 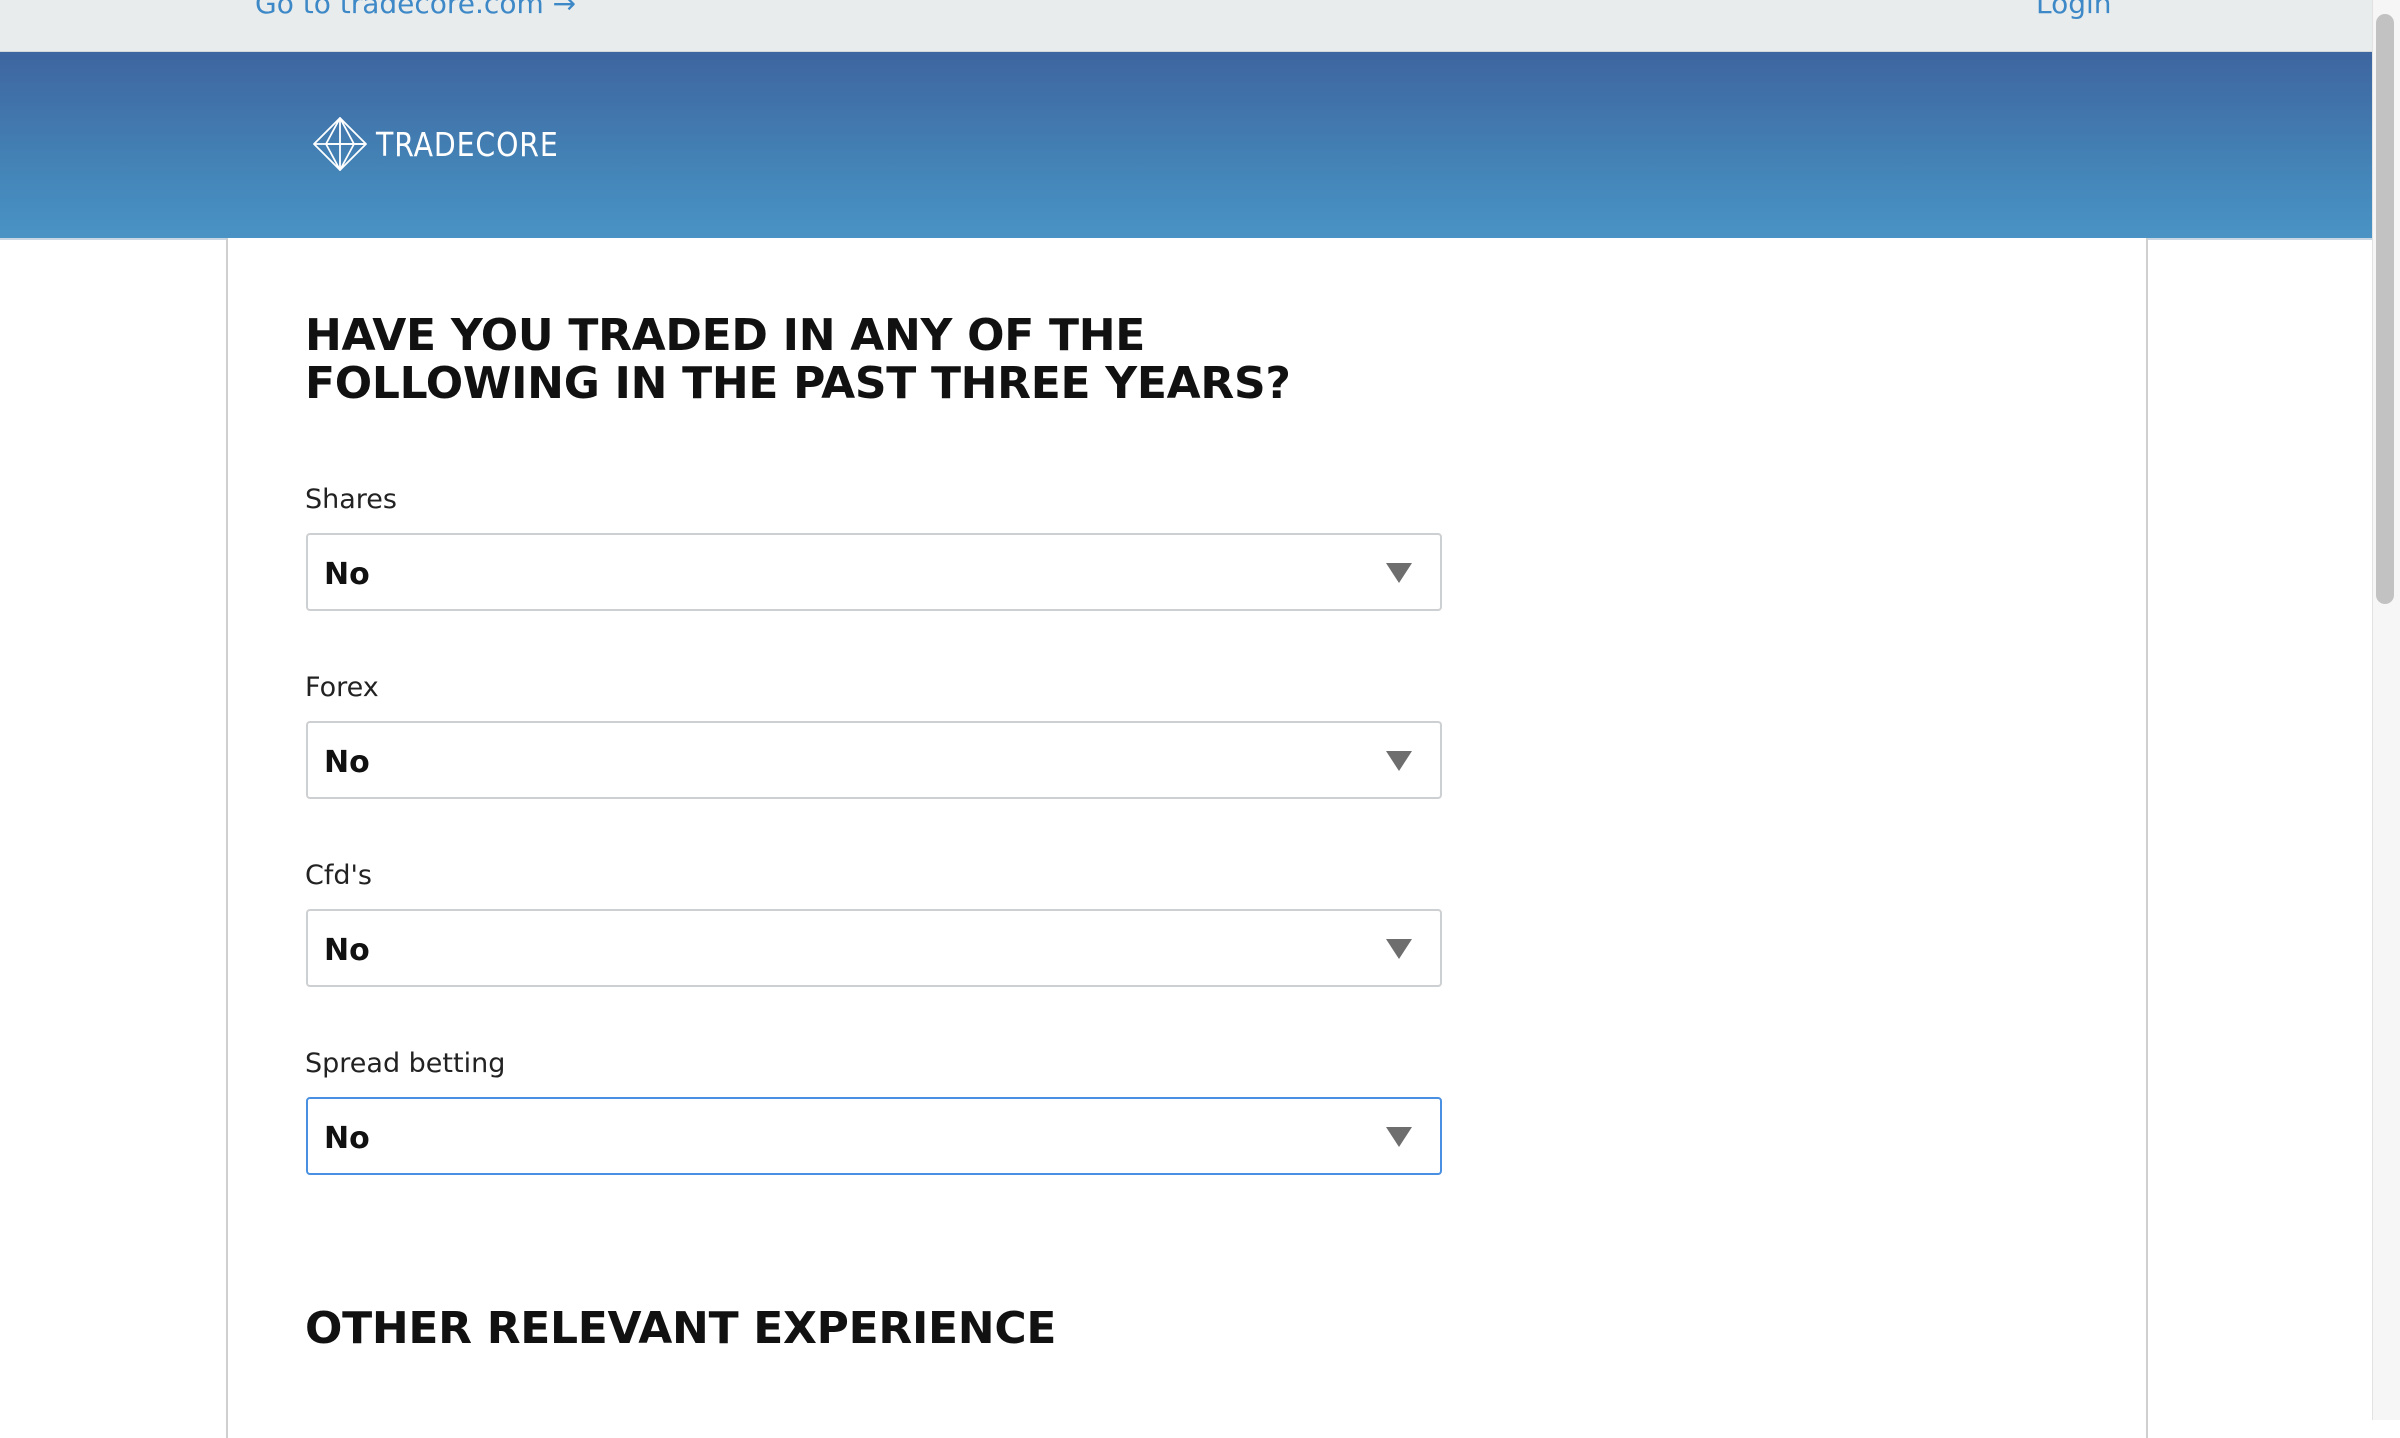 I want to click on forex-label: Forex, so click(x=342, y=687).